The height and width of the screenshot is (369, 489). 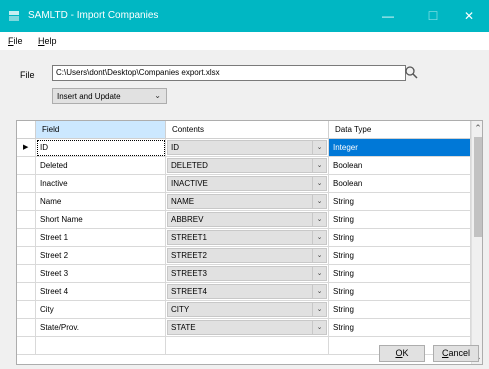 I want to click on table-row: City CITY ⌄ String, so click(x=244, y=310).